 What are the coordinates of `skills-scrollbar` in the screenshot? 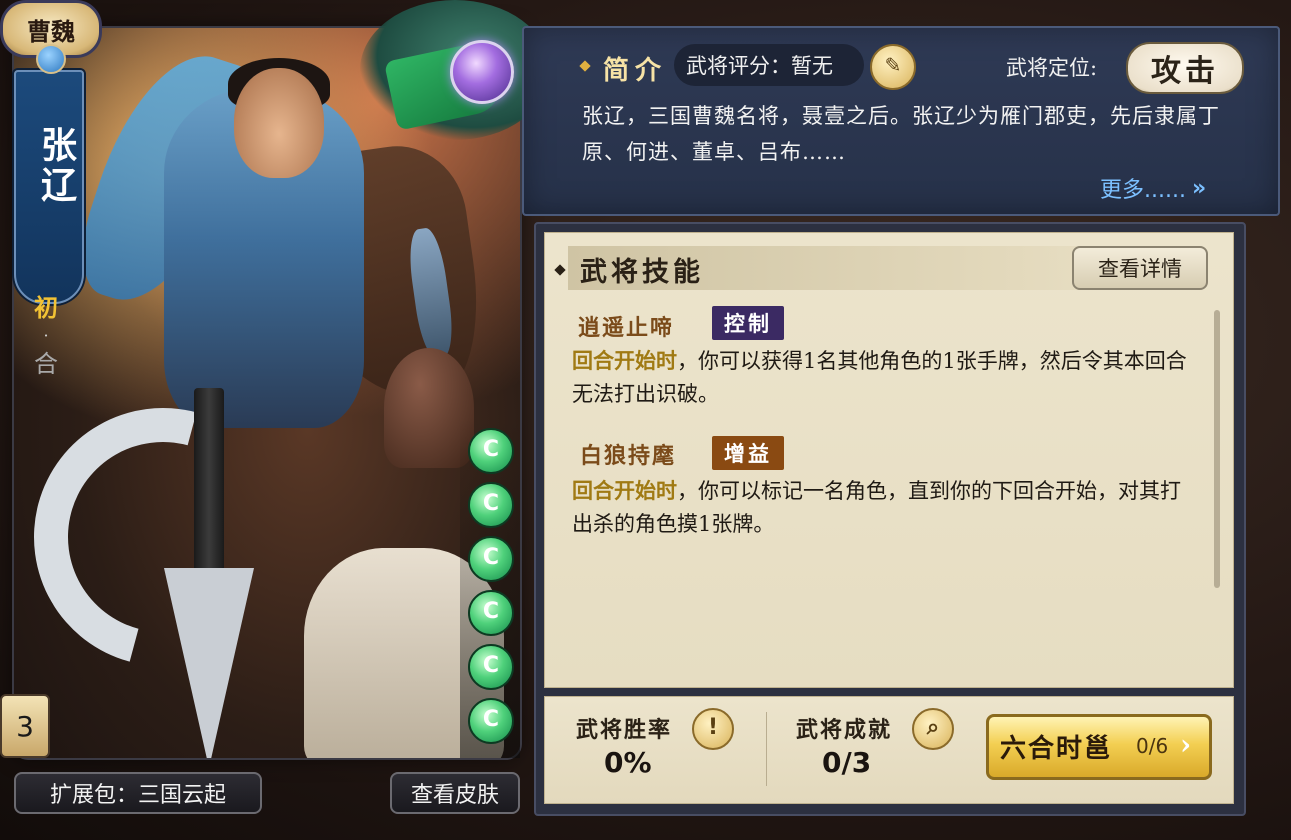 It's located at (1217, 449).